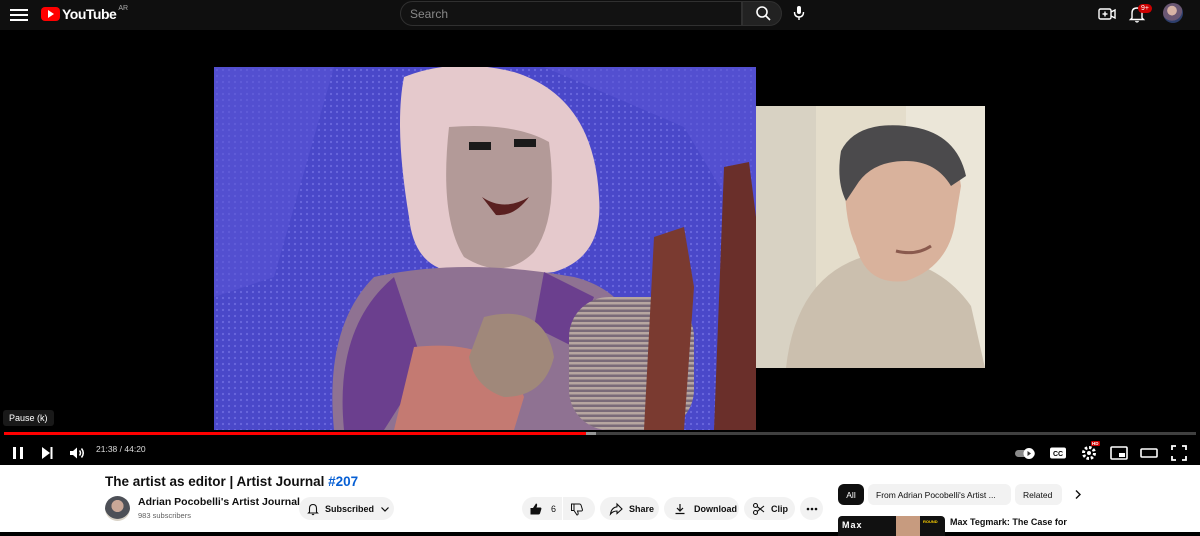  Describe the element at coordinates (1095, 443) in the screenshot. I see `hd-badge: HD` at that location.